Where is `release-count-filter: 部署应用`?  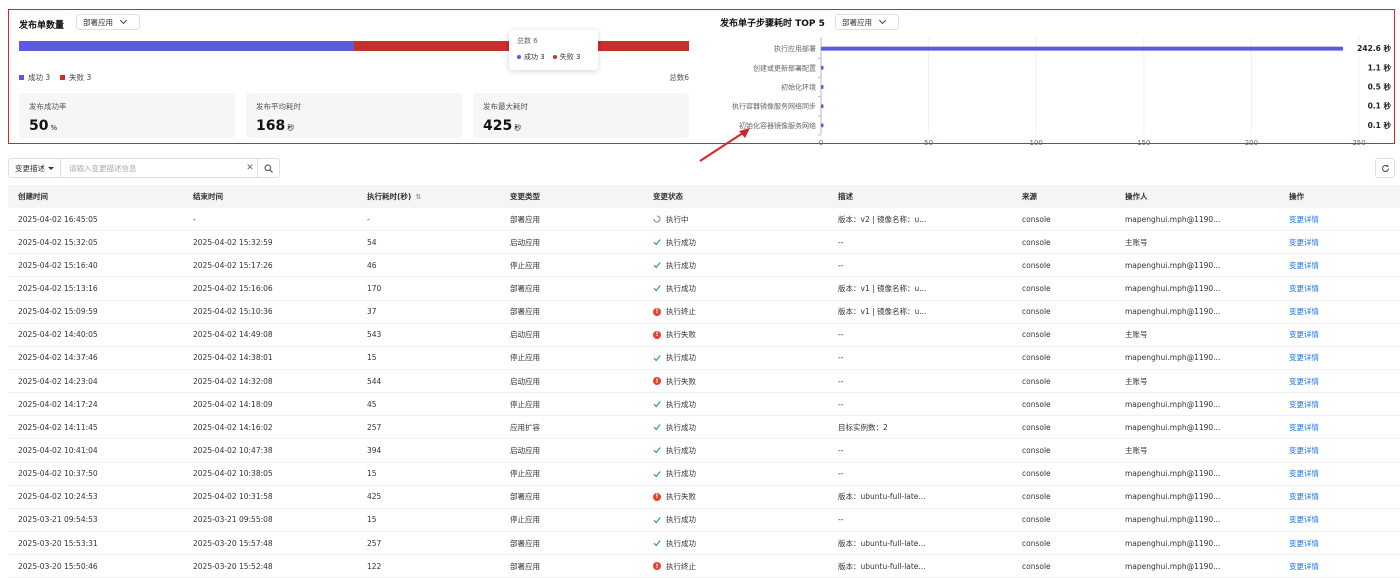
release-count-filter: 部署应用 is located at coordinates (108, 22).